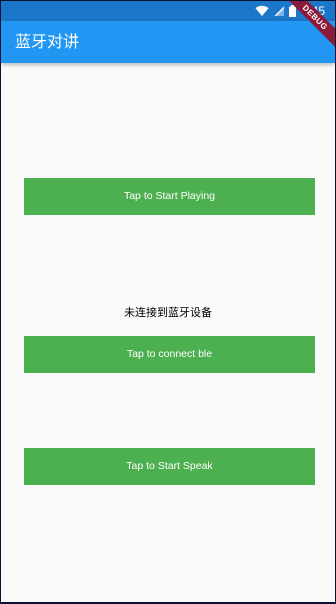 This screenshot has width=336, height=604. Describe the element at coordinates (169, 196) in the screenshot. I see `start-playing-button: Tap to Start Playing` at that location.